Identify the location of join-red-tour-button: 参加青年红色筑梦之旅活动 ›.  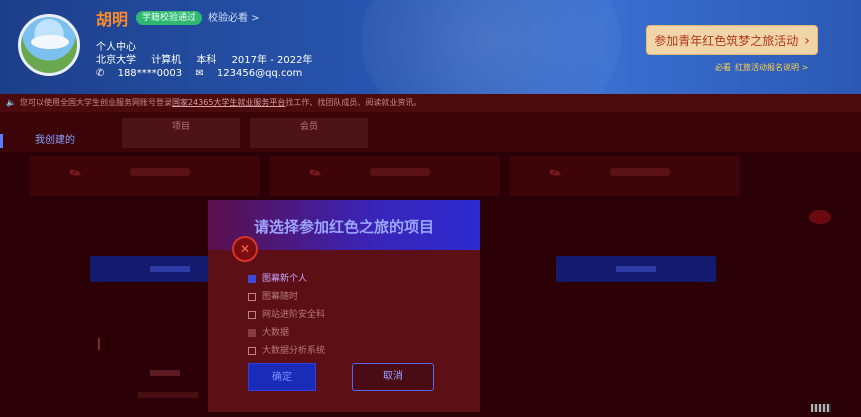
(732, 40).